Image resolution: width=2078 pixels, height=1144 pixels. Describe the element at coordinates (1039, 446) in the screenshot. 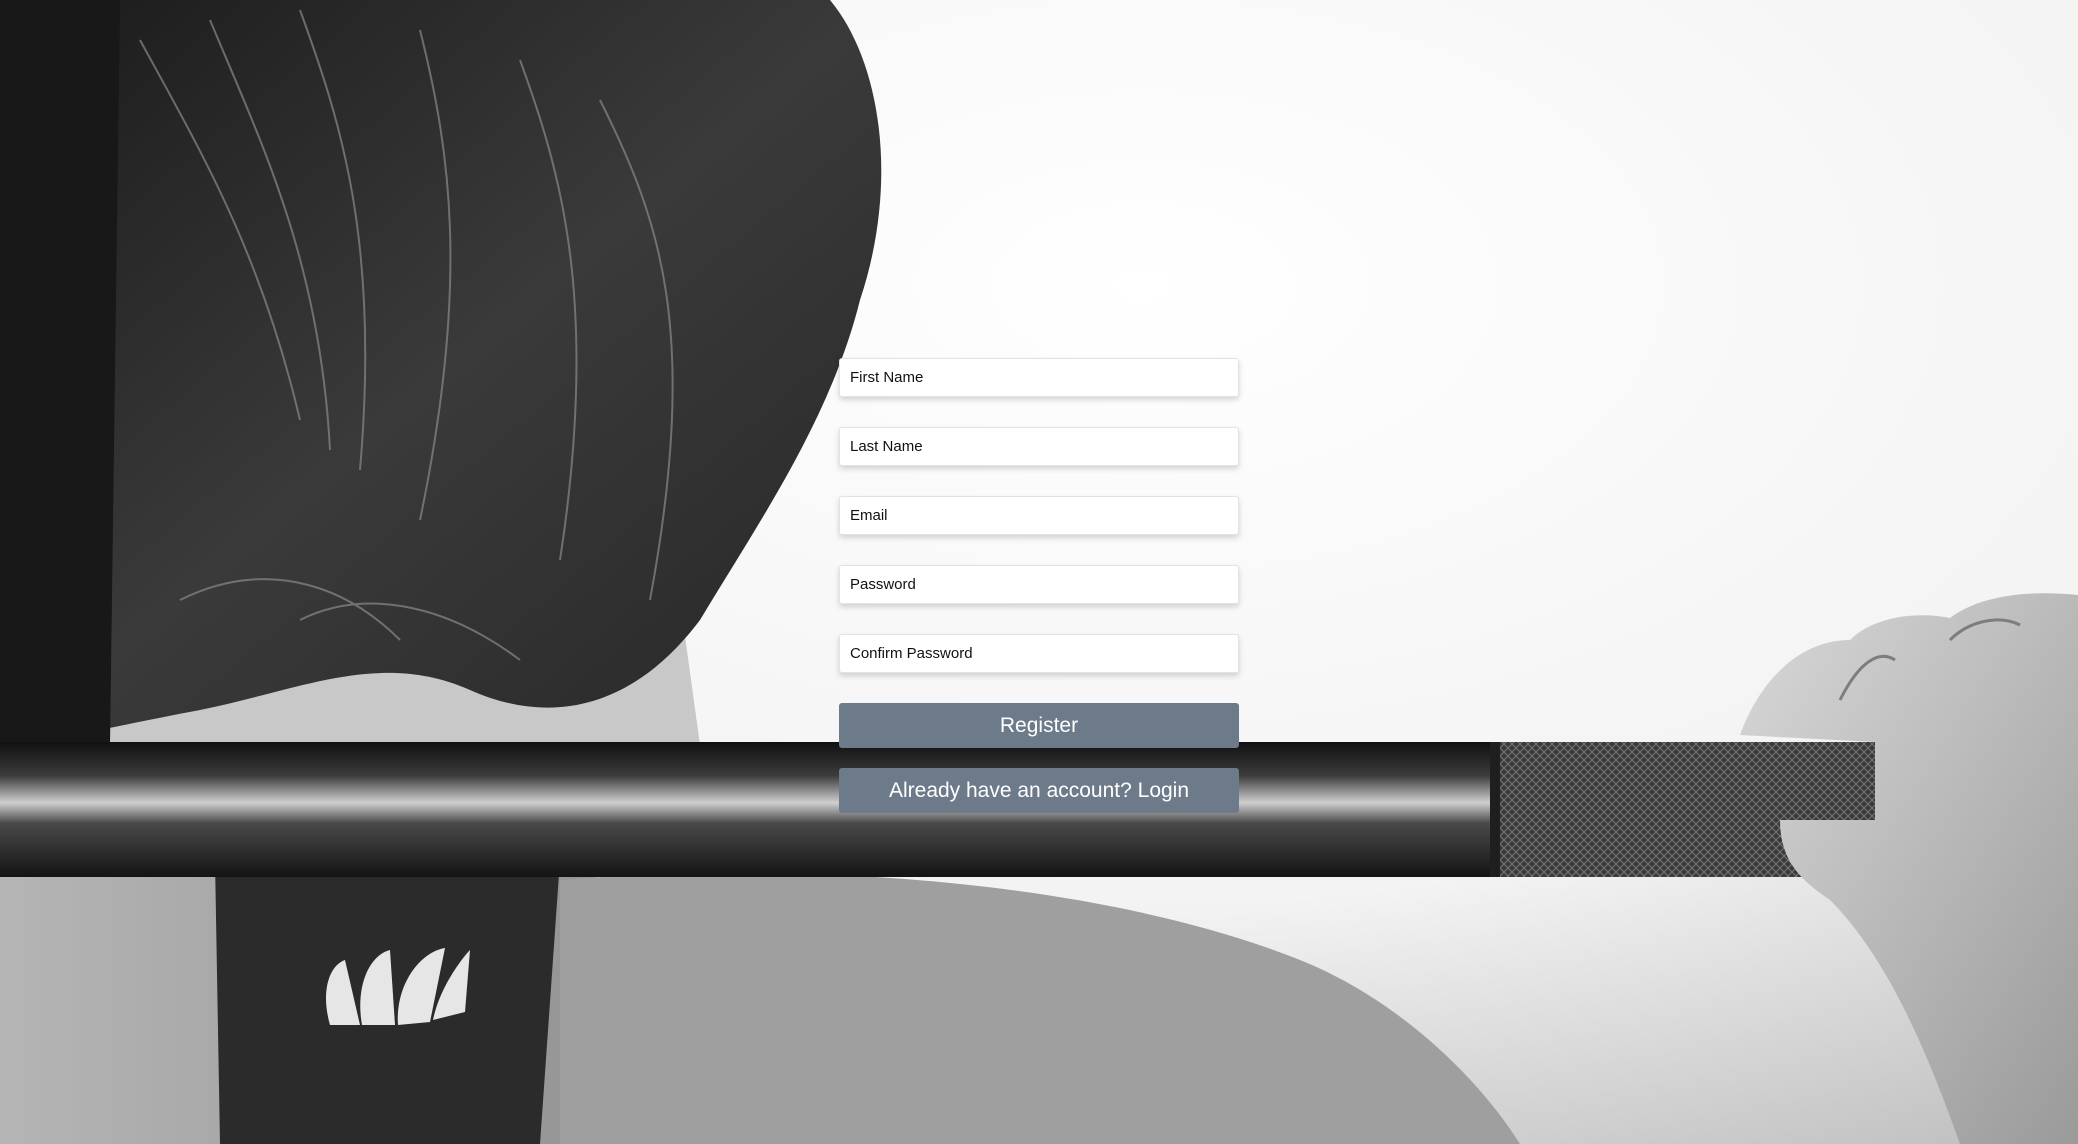

I see `last-name-field` at that location.